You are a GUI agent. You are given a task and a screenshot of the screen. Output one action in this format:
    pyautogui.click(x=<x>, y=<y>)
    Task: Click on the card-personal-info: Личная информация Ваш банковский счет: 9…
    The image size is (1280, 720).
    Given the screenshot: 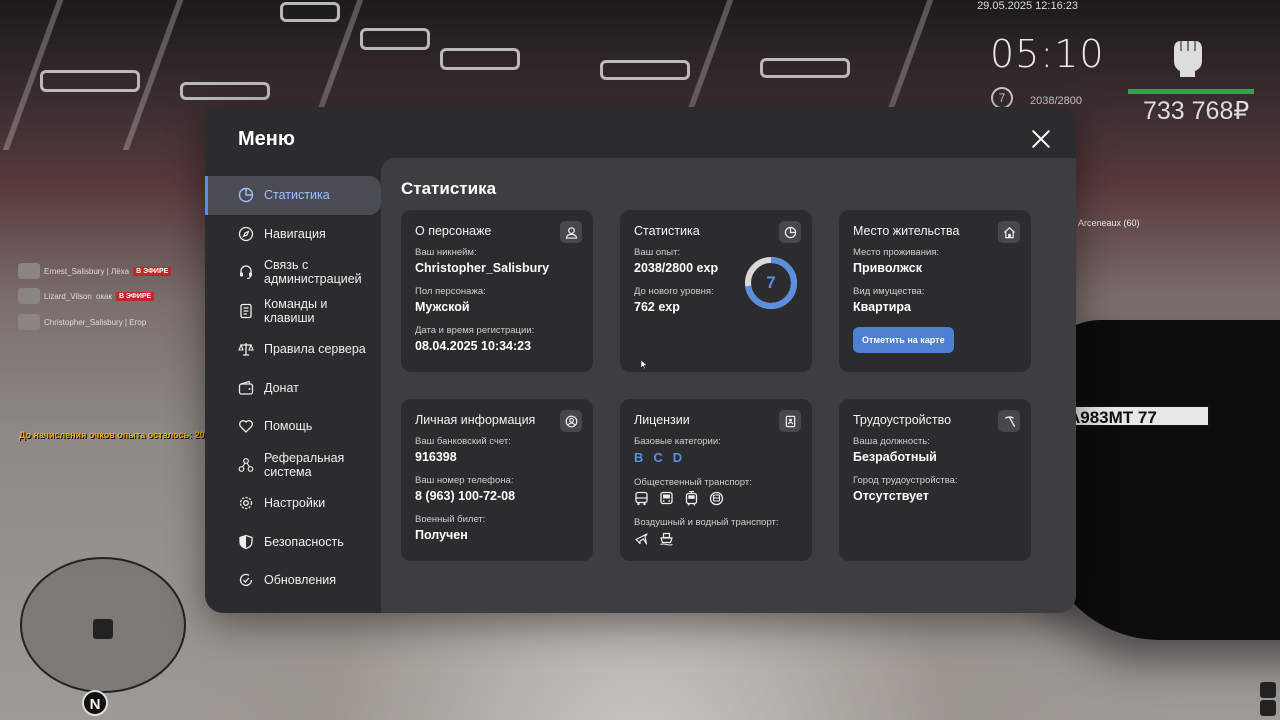 What is the action you would take?
    pyautogui.click(x=497, y=480)
    